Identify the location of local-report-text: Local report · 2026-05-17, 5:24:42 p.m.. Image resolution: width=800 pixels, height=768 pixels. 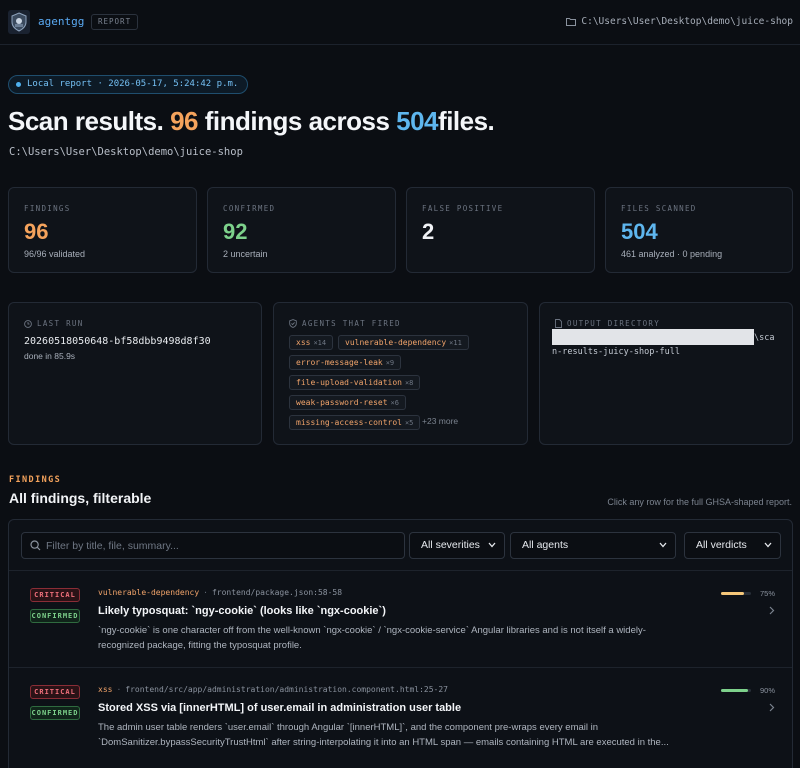
(133, 84).